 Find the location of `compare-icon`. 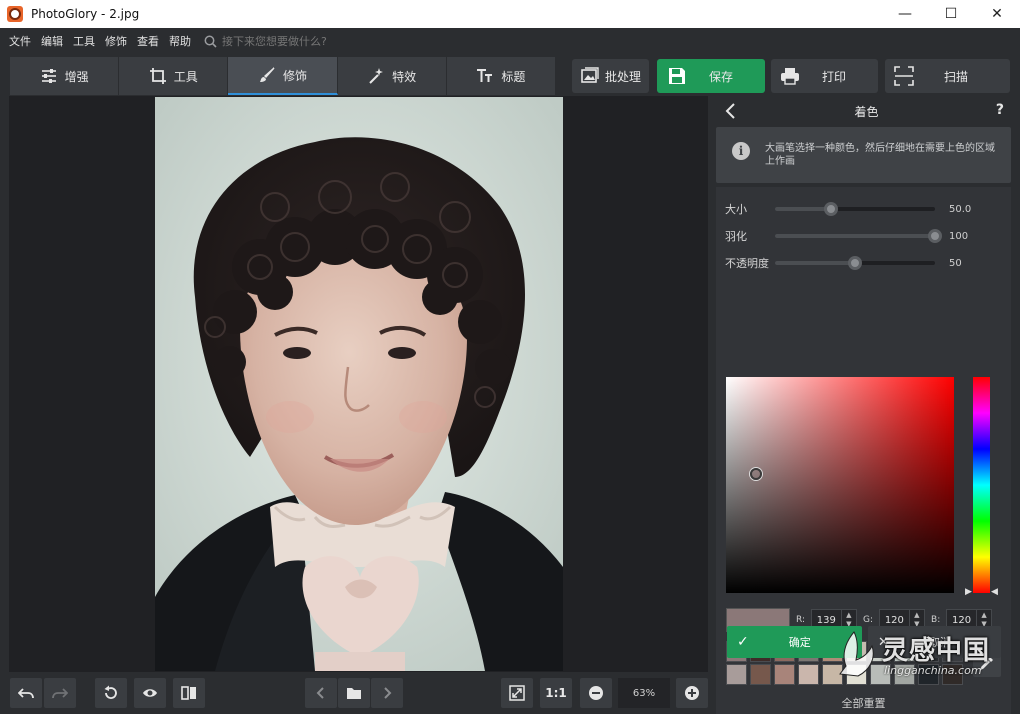

compare-icon is located at coordinates (188, 693).